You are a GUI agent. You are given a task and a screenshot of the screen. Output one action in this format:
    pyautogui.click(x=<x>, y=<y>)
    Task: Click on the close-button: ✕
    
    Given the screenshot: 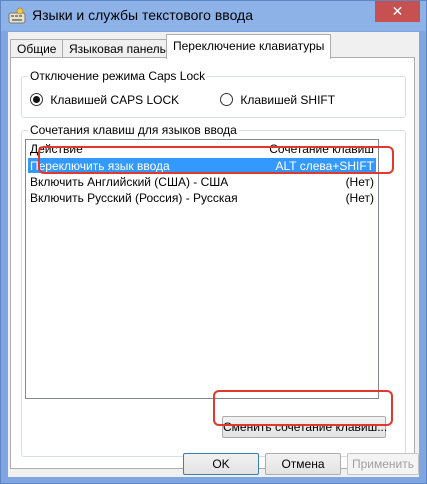 What is the action you would take?
    pyautogui.click(x=397, y=11)
    